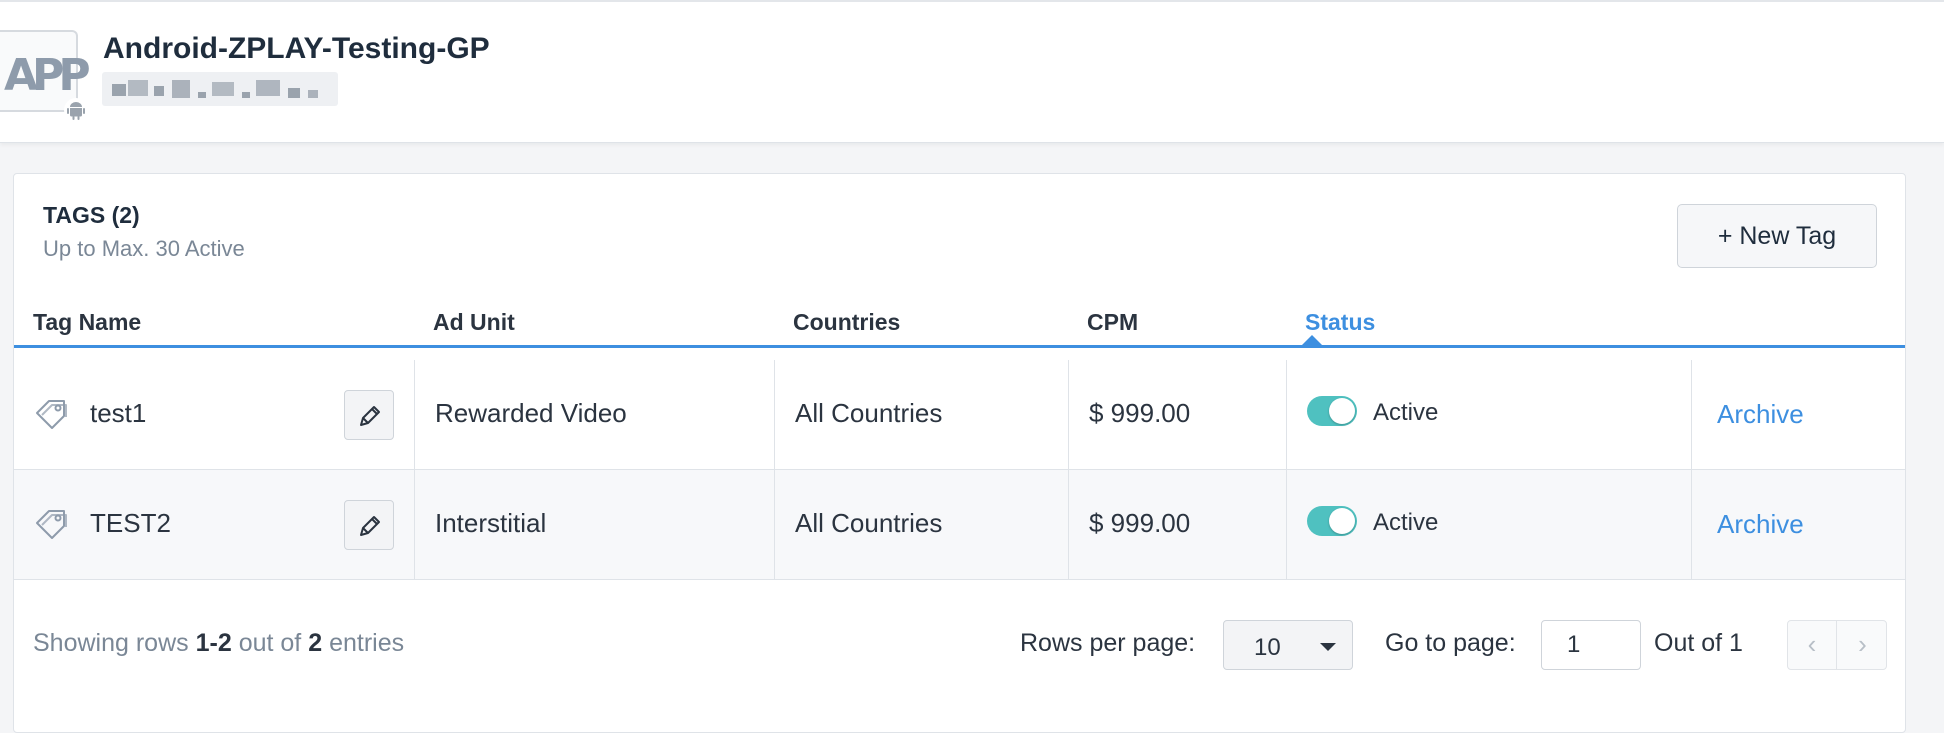 This screenshot has width=1944, height=733. I want to click on prev-page-button: ‹, so click(1812, 645).